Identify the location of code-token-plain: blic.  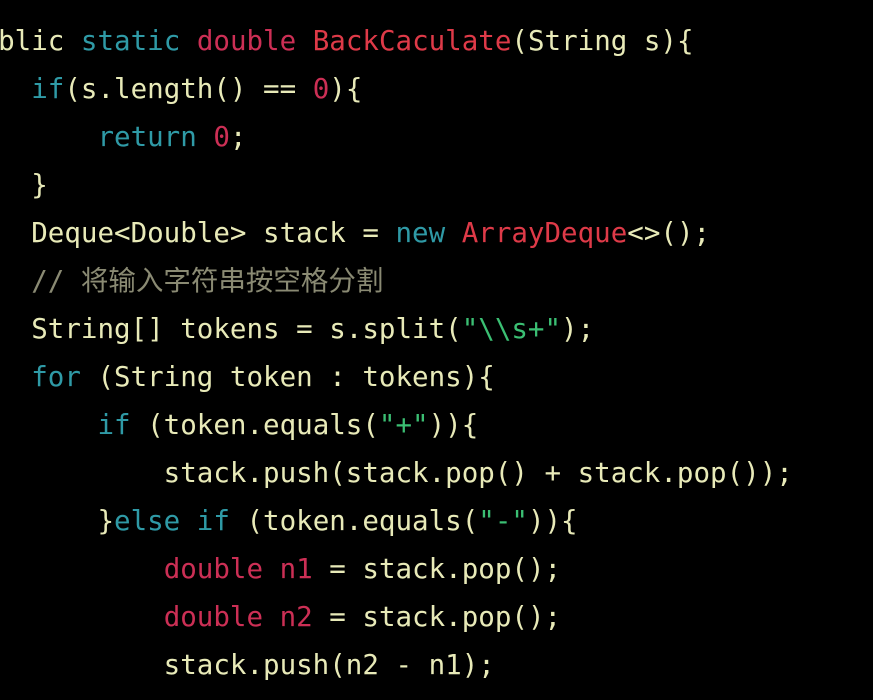
(40, 41).